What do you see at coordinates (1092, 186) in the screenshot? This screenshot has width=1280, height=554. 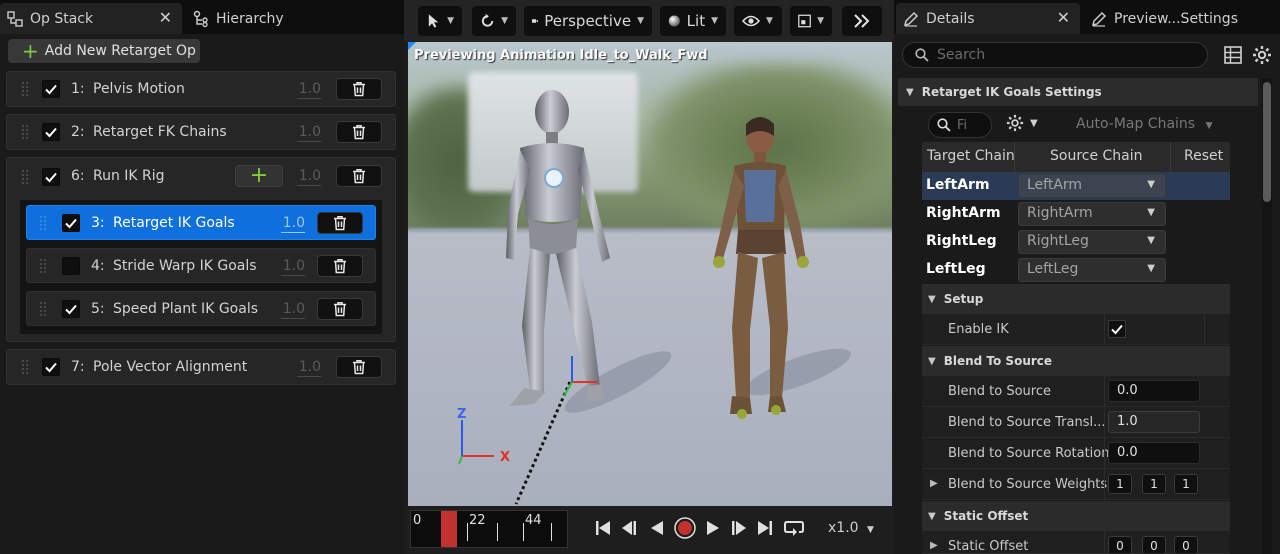 I see `source-chain-dropdown: LeftArm ▼` at bounding box center [1092, 186].